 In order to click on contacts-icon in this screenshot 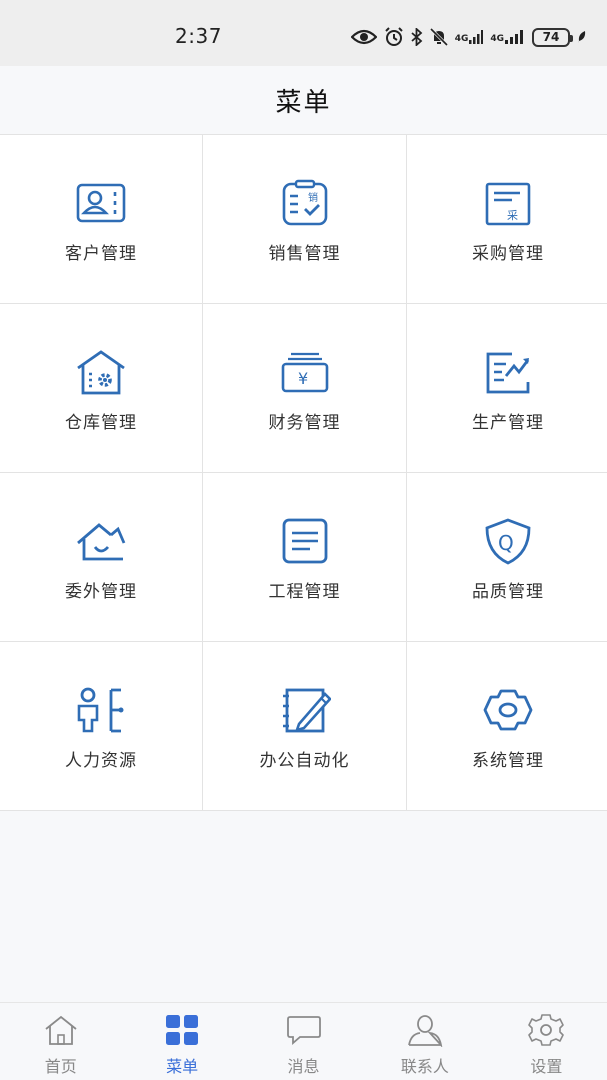, I will do `click(425, 1031)`.